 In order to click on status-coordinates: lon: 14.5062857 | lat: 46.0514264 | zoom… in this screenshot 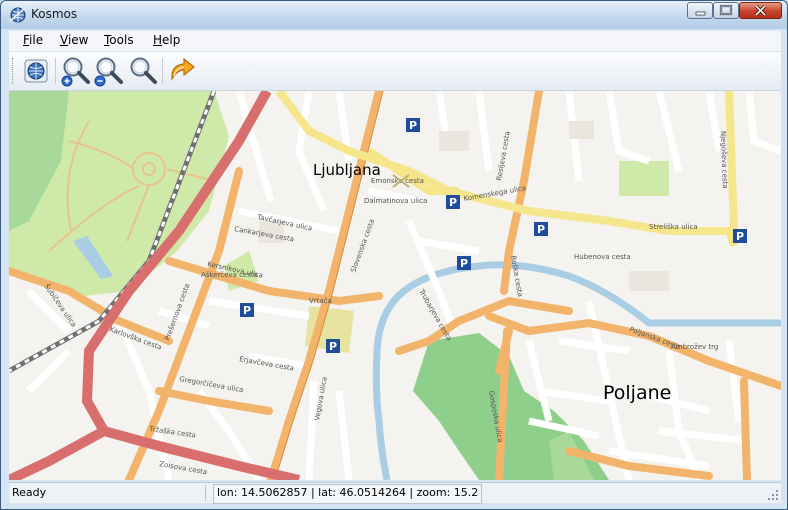, I will do `click(348, 494)`.